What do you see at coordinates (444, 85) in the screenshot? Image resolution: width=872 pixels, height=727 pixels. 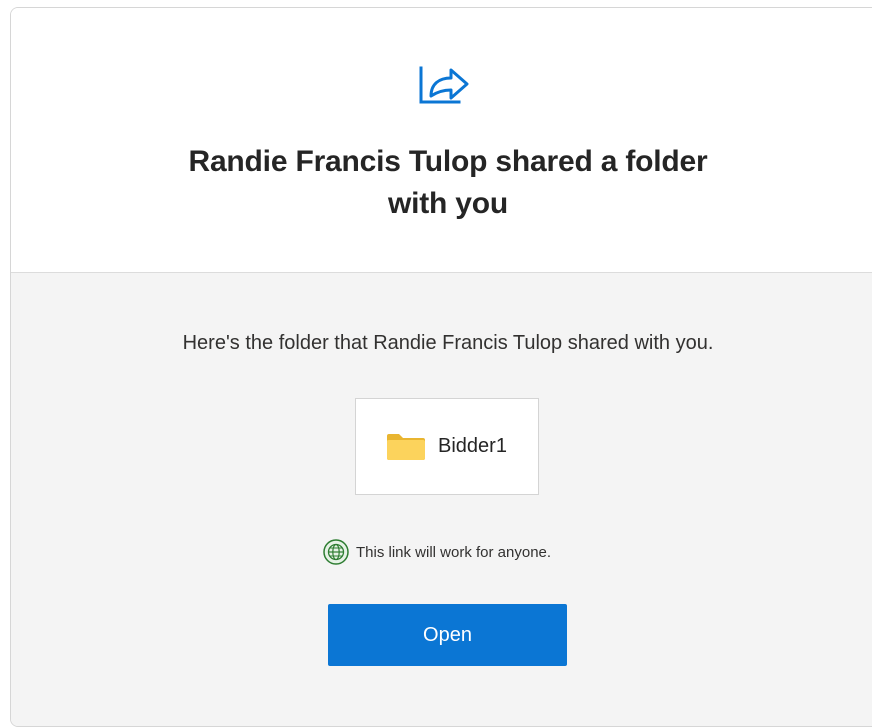 I see `share-icon` at bounding box center [444, 85].